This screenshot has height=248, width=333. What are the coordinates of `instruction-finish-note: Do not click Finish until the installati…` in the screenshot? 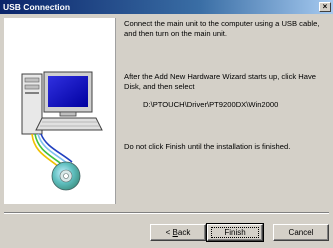 It's located at (207, 146).